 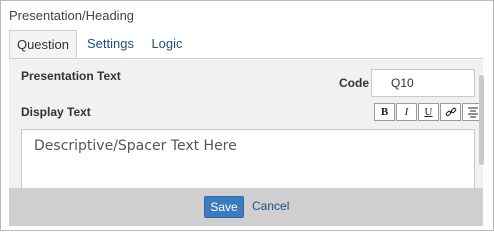 I want to click on code-input: Q10, so click(x=423, y=83).